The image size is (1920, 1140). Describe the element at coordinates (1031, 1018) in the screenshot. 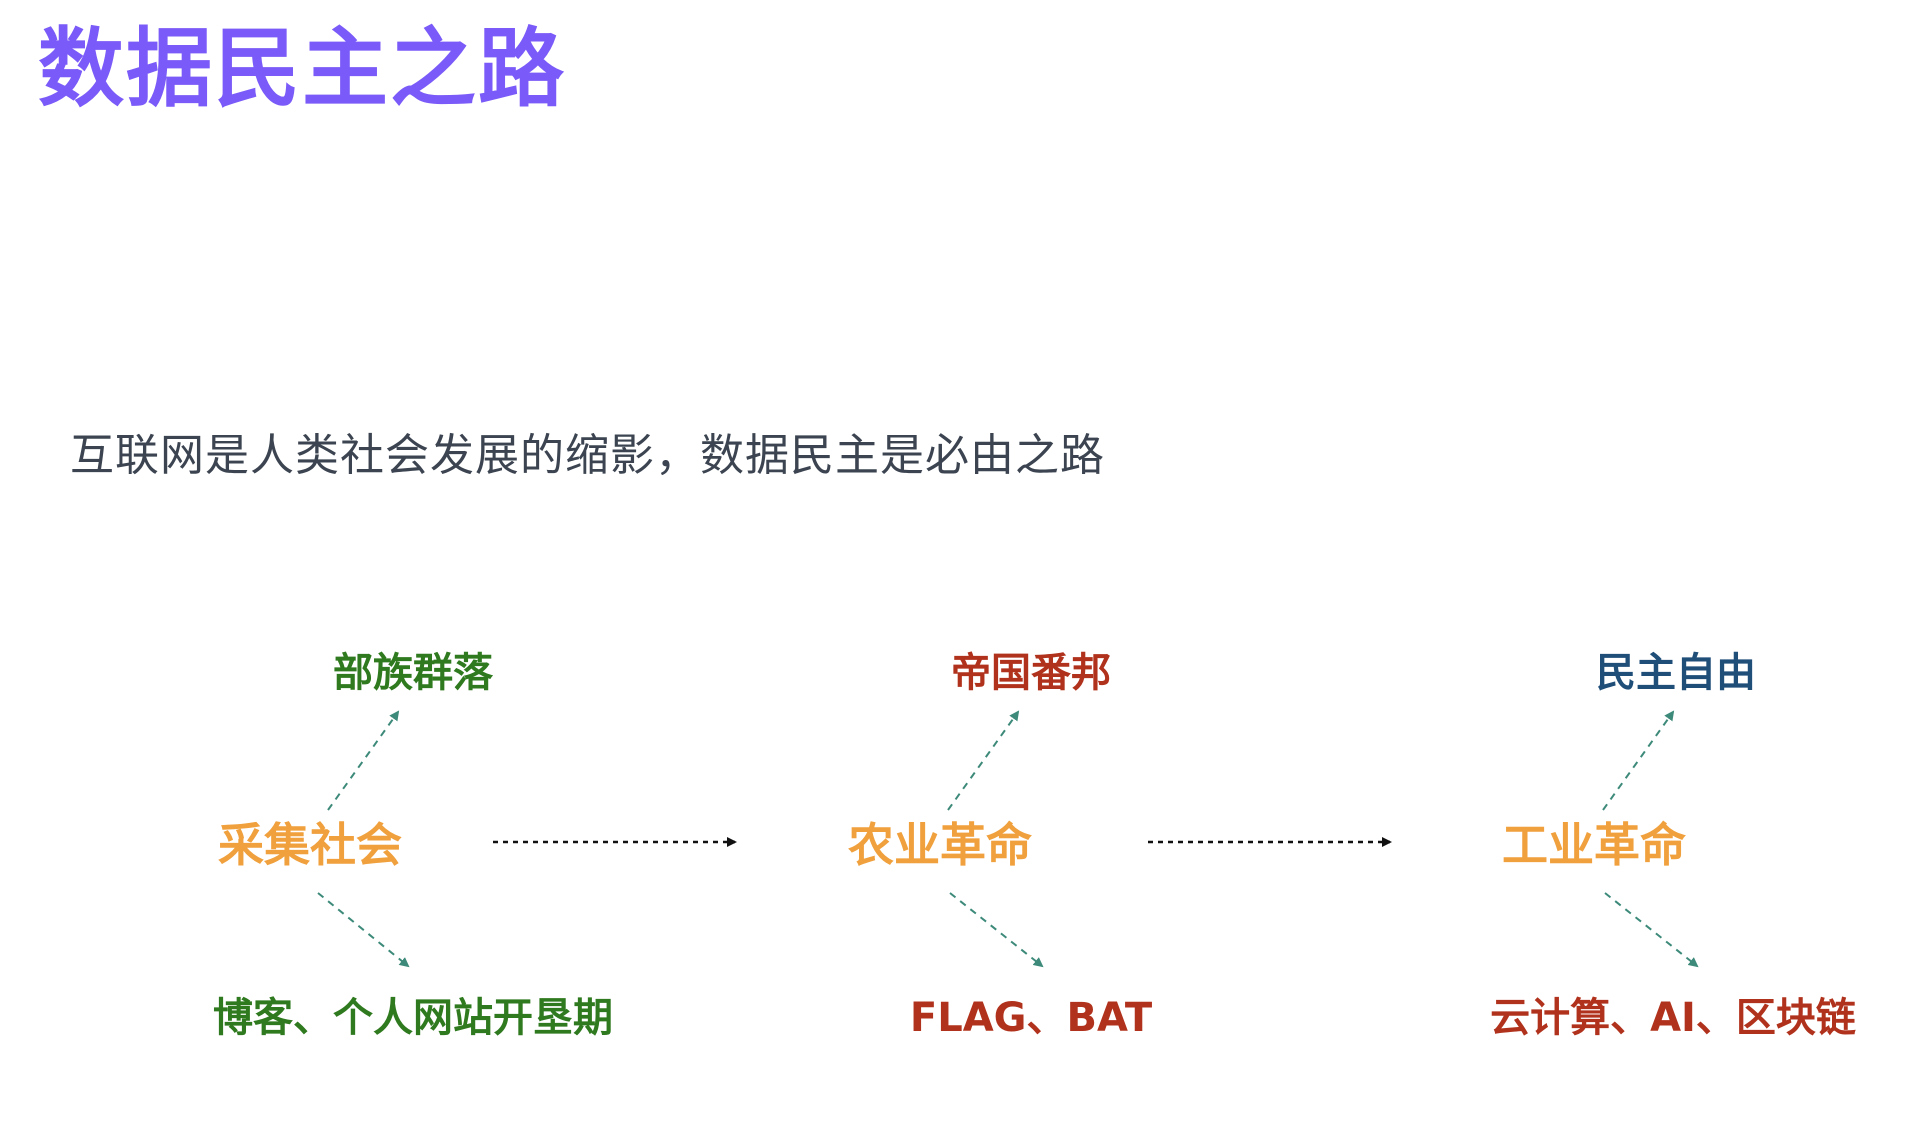

I see `lower-label-2: FLAG、BAT` at that location.